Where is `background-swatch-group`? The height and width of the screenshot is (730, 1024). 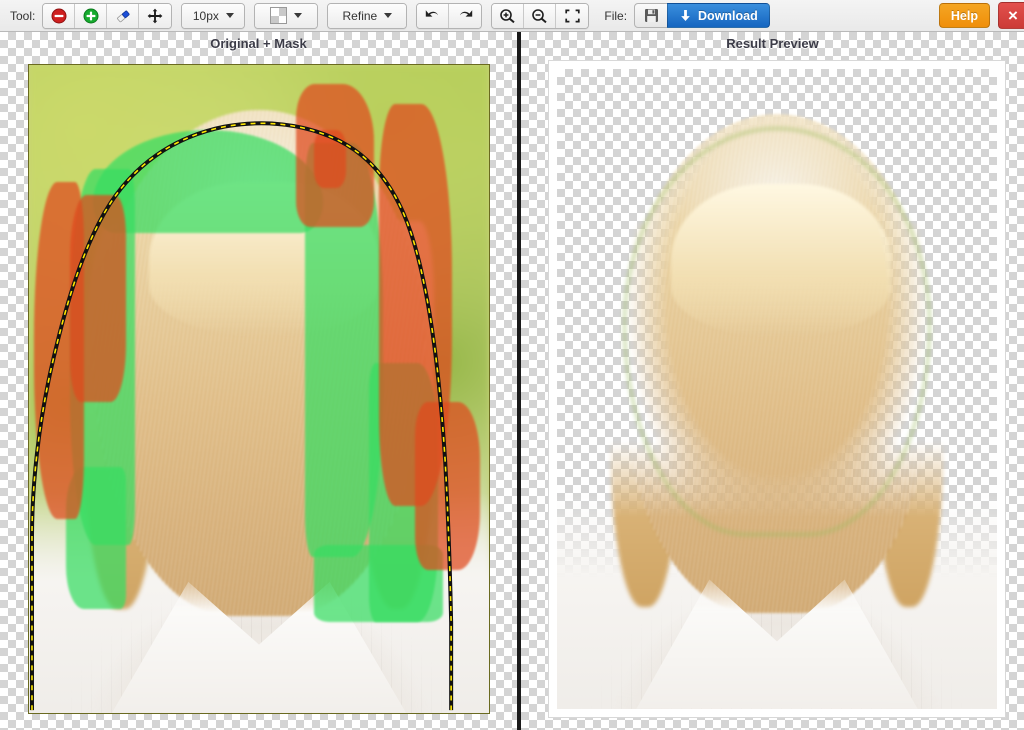
background-swatch-group is located at coordinates (286, 15).